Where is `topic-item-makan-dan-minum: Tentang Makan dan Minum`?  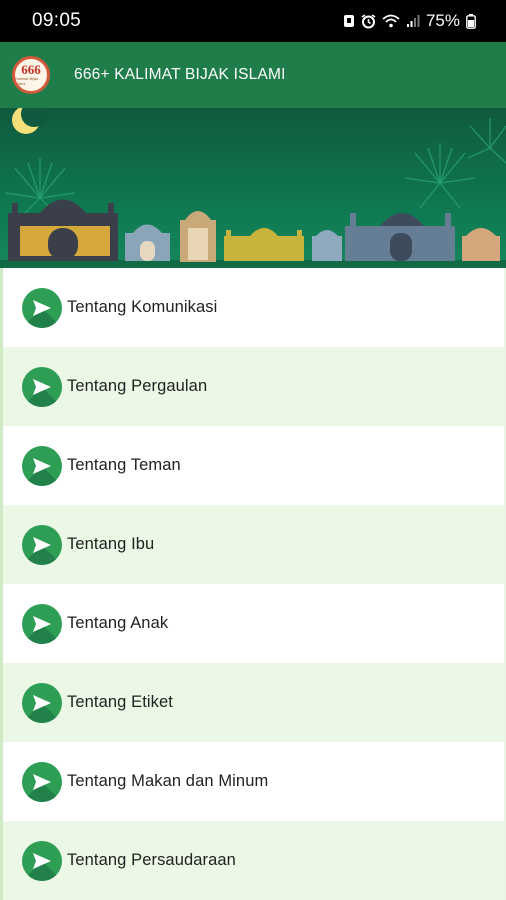
topic-item-makan-dan-minum: Tentang Makan dan Minum is located at coordinates (253, 781).